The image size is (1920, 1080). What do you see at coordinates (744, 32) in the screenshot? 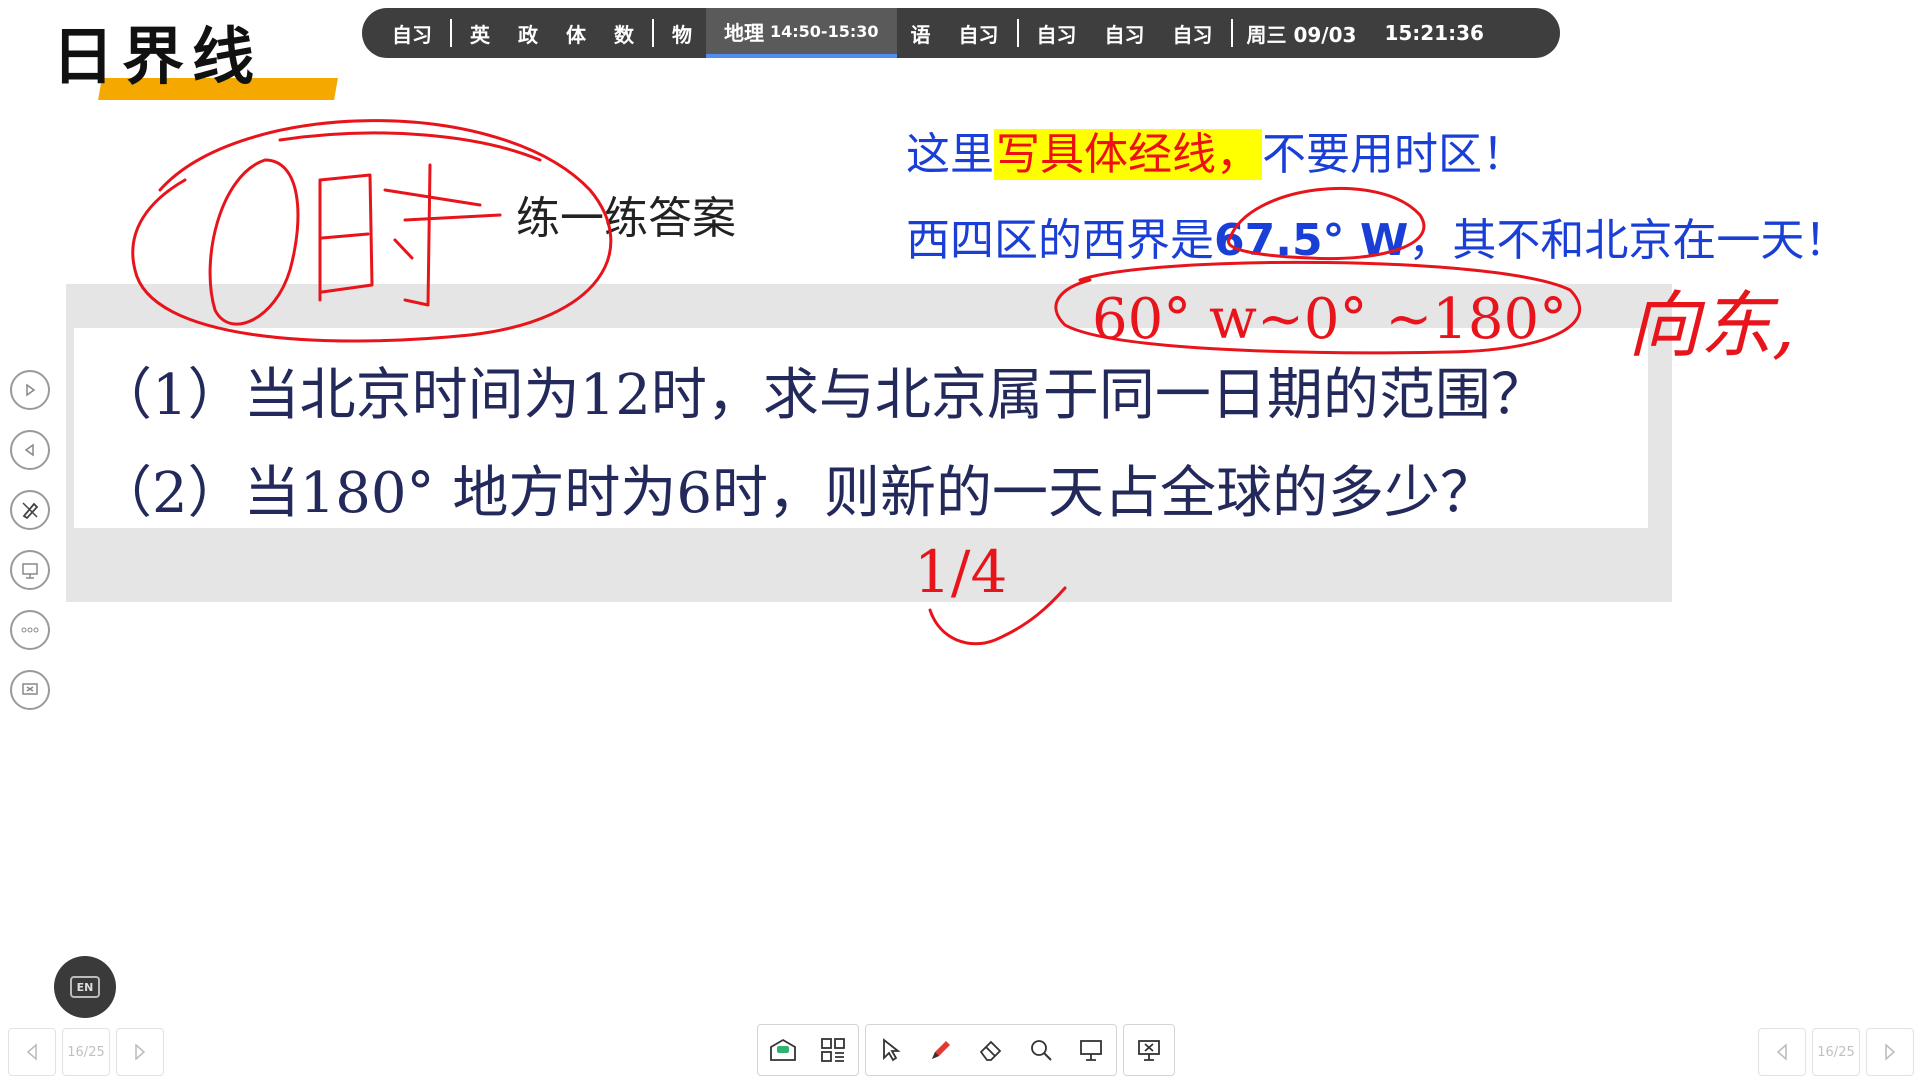
I see `current-subject: 地理` at bounding box center [744, 32].